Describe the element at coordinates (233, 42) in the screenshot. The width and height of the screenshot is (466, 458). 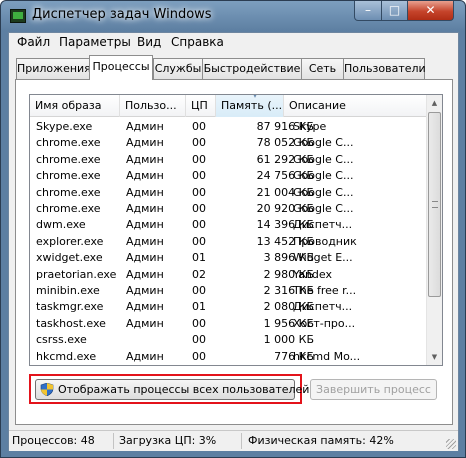
I see `menu-bar: Файл Параметры Вид Справка` at that location.